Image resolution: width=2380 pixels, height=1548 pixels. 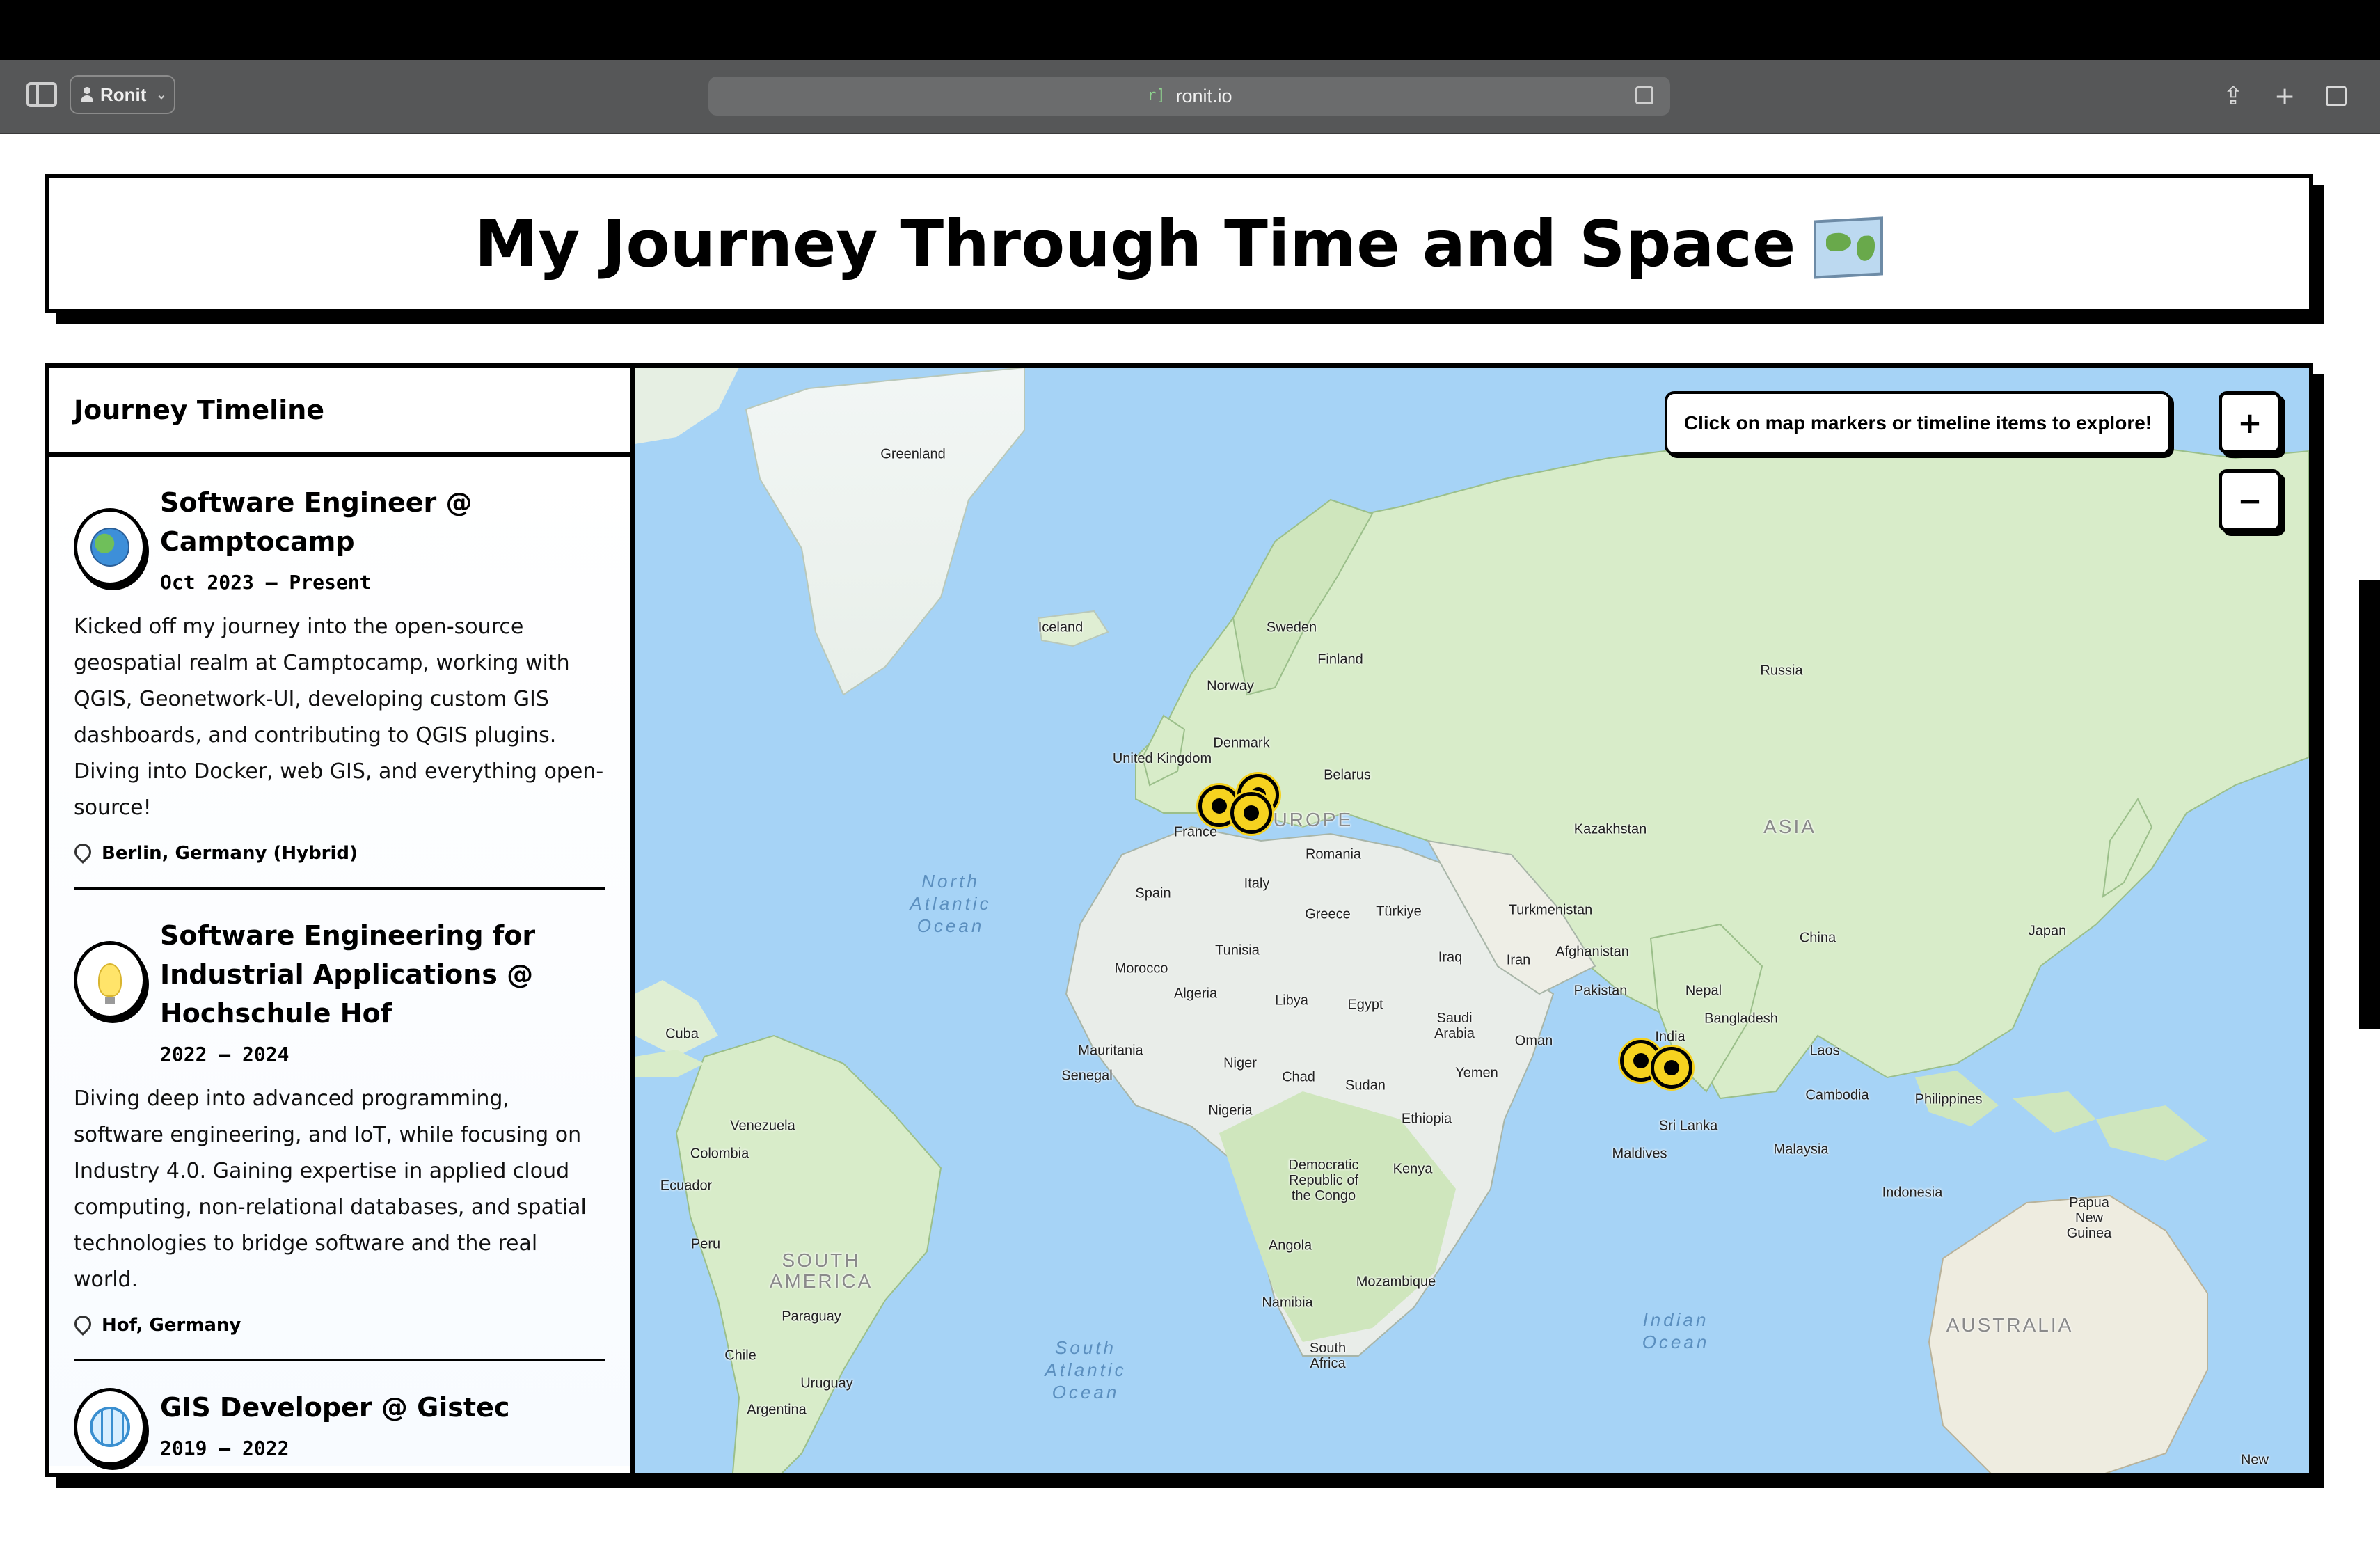 What do you see at coordinates (1688, 1126) in the screenshot?
I see `map-label-sri-lanka: Sri Lanka` at bounding box center [1688, 1126].